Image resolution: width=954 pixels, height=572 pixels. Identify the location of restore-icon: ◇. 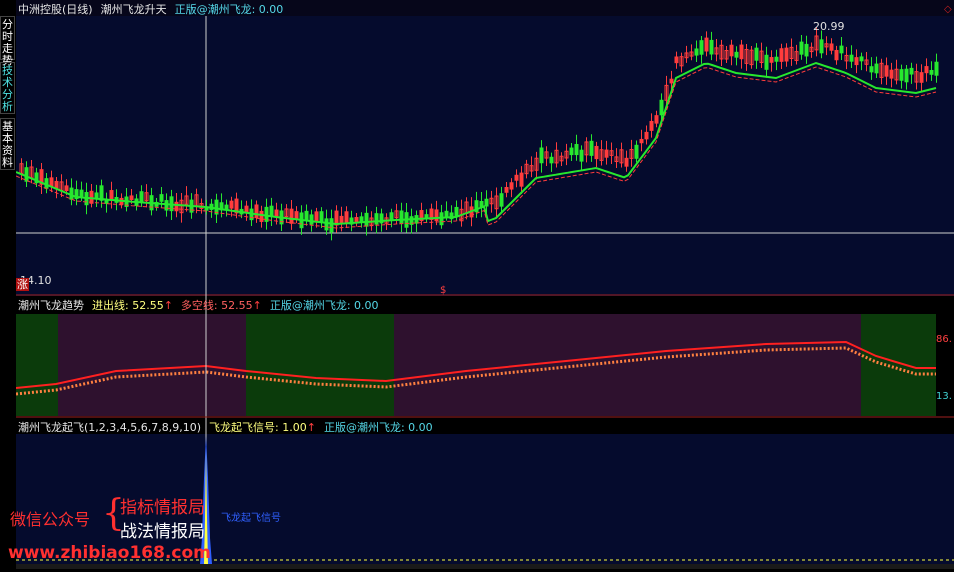
(948, 9).